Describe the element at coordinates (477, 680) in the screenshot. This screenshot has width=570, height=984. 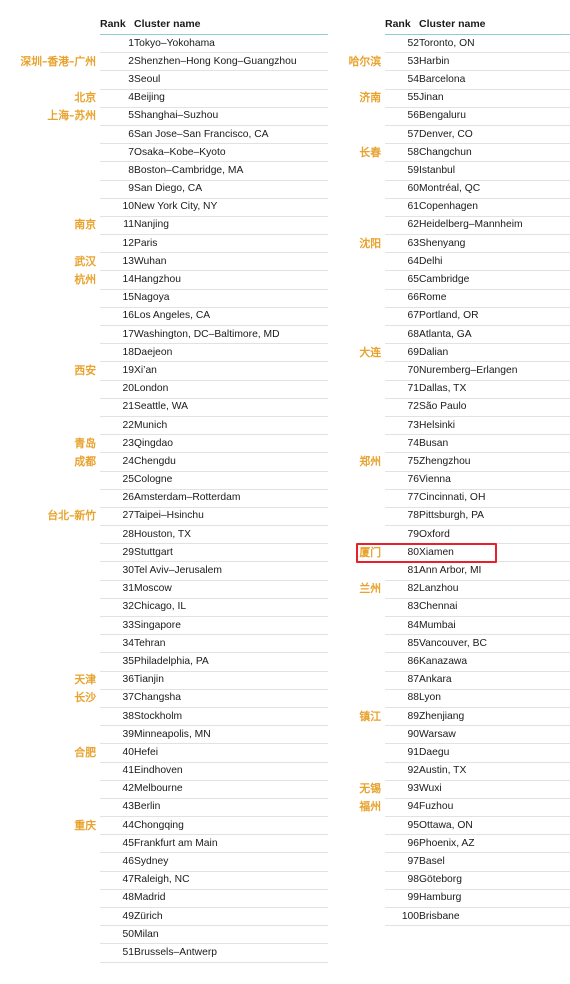
I see `table-row: 87 Ankara` at that location.